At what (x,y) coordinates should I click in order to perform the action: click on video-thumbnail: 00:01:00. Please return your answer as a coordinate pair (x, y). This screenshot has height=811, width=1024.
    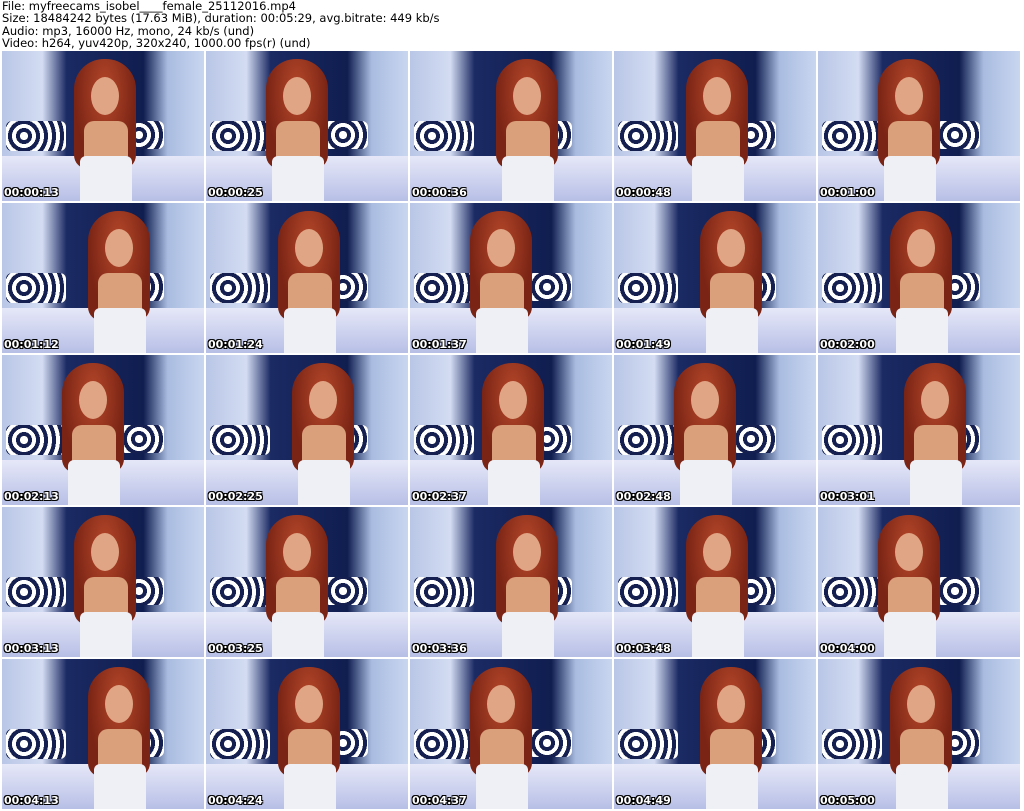
    Looking at the image, I should click on (919, 126).